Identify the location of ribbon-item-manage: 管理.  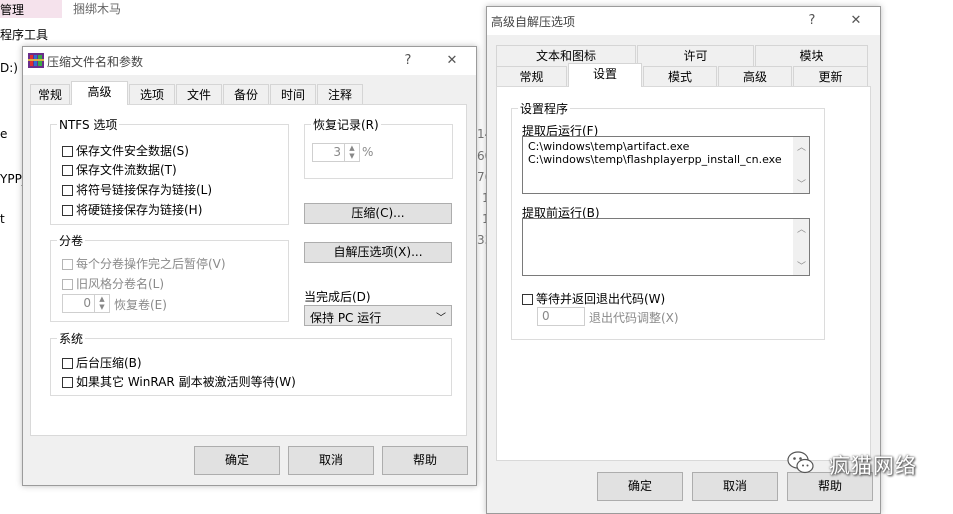
(12, 9).